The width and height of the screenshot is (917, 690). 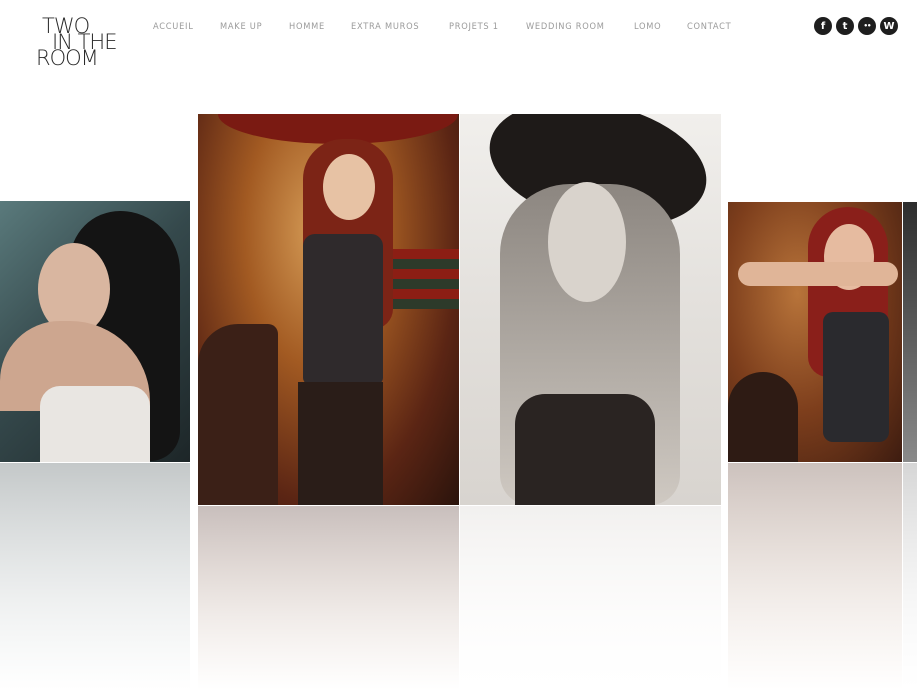 What do you see at coordinates (889, 26) in the screenshot?
I see `wordpress-icon: W` at bounding box center [889, 26].